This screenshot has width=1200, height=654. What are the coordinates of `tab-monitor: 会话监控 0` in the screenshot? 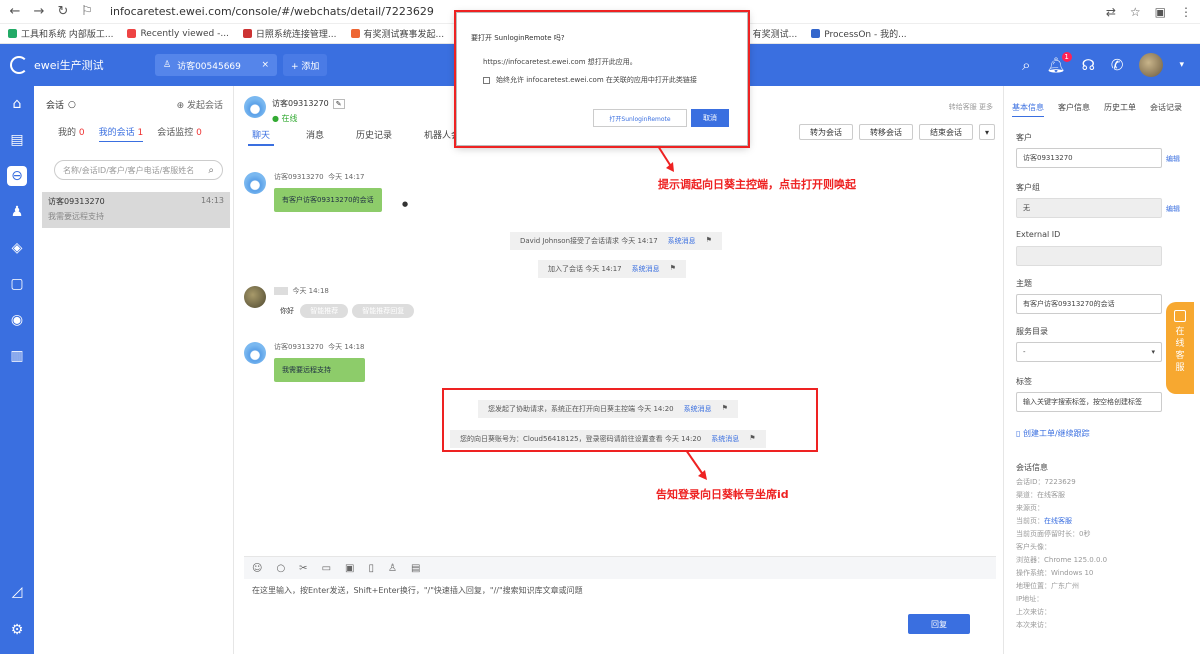 It's located at (179, 133).